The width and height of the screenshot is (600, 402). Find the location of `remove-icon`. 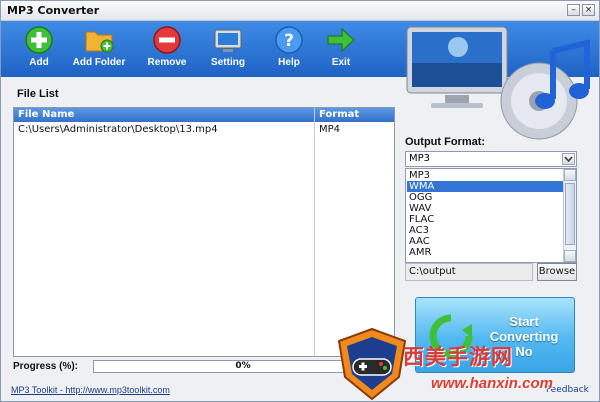

remove-icon is located at coordinates (167, 40).